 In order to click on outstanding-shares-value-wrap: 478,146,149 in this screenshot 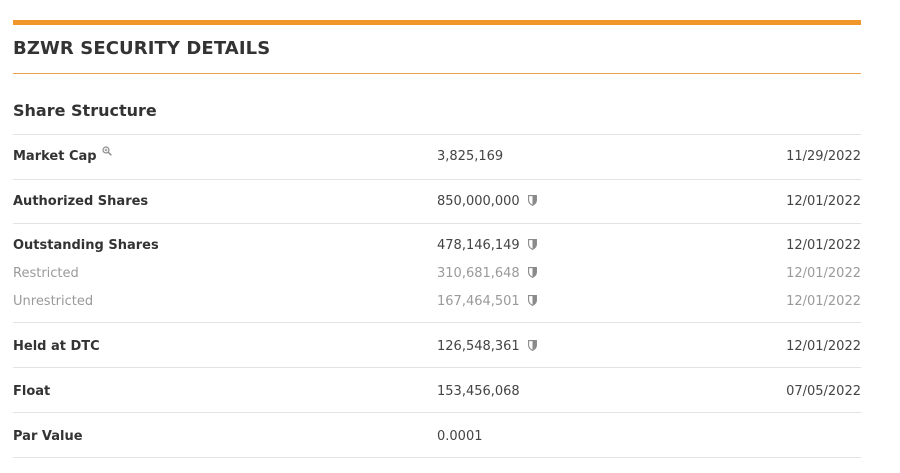, I will do `click(487, 246)`.